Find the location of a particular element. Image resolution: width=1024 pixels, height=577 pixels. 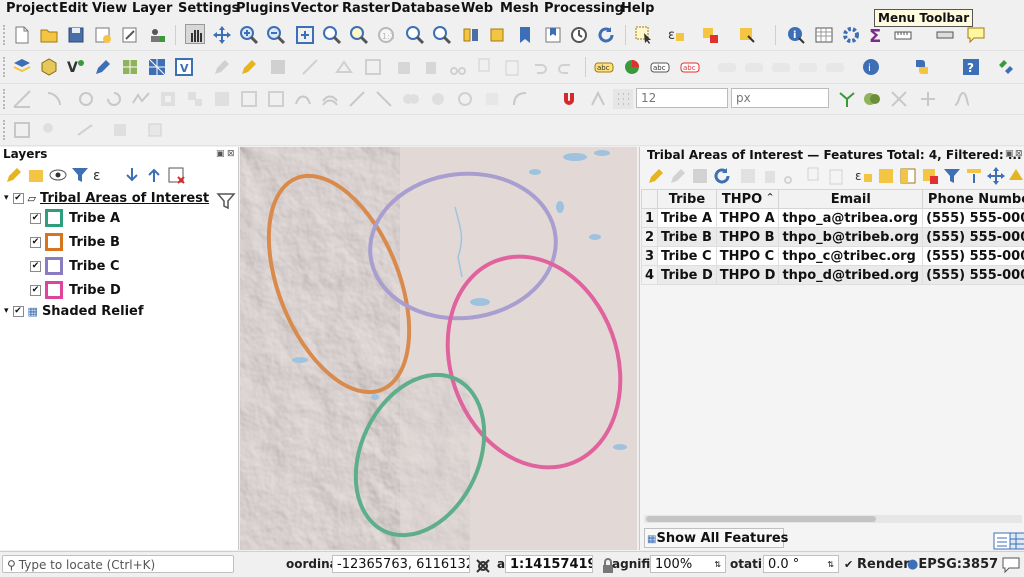

undo-icon is located at coordinates (539, 67).